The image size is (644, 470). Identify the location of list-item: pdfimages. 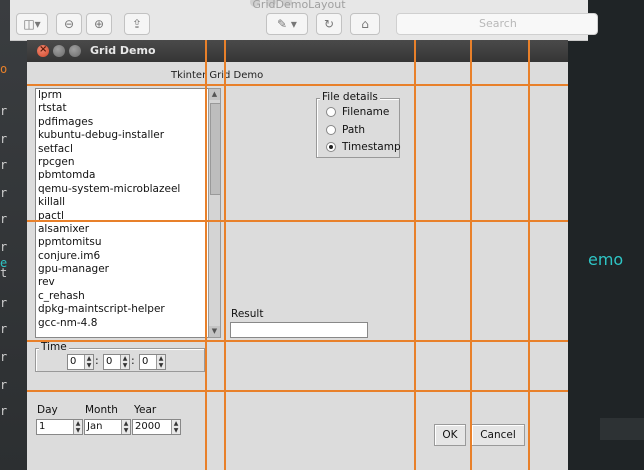
(122, 122).